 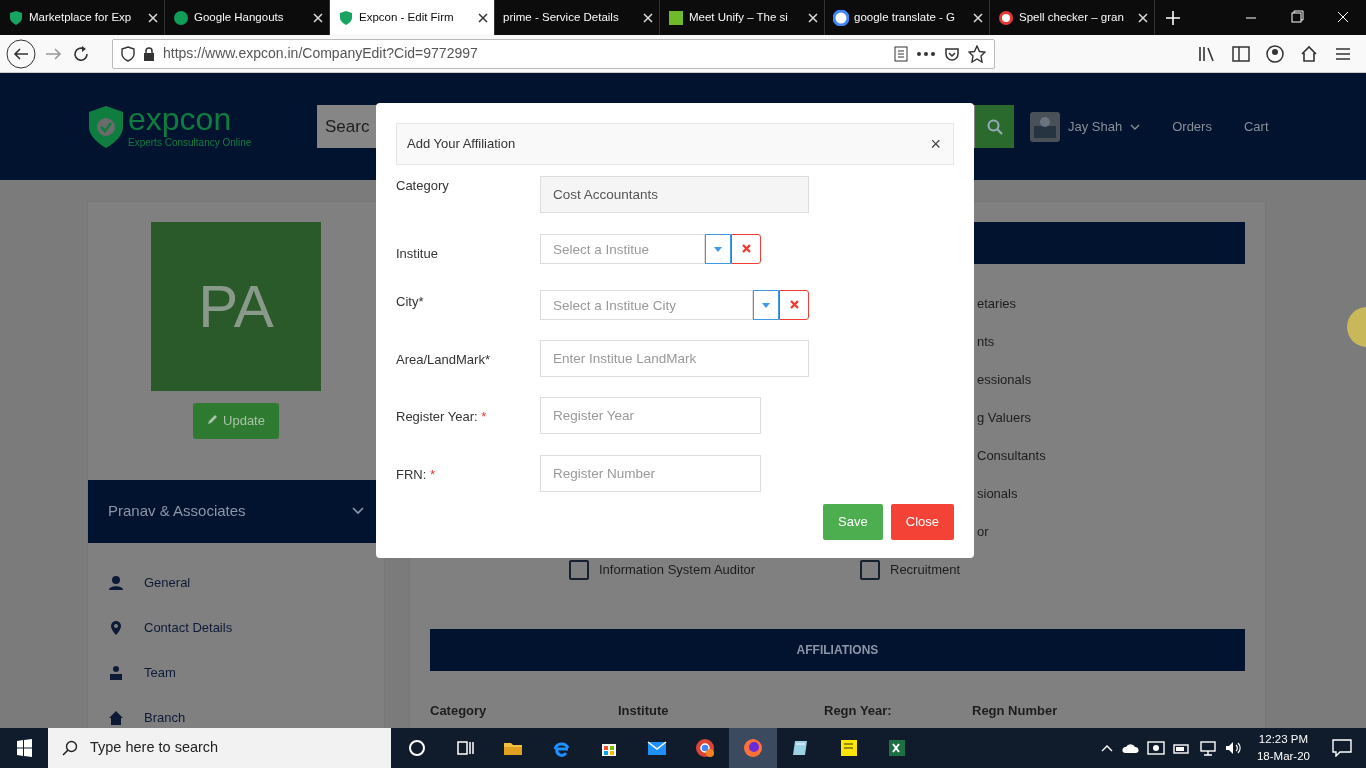 What do you see at coordinates (236, 673) in the screenshot?
I see `menu-item: Team` at bounding box center [236, 673].